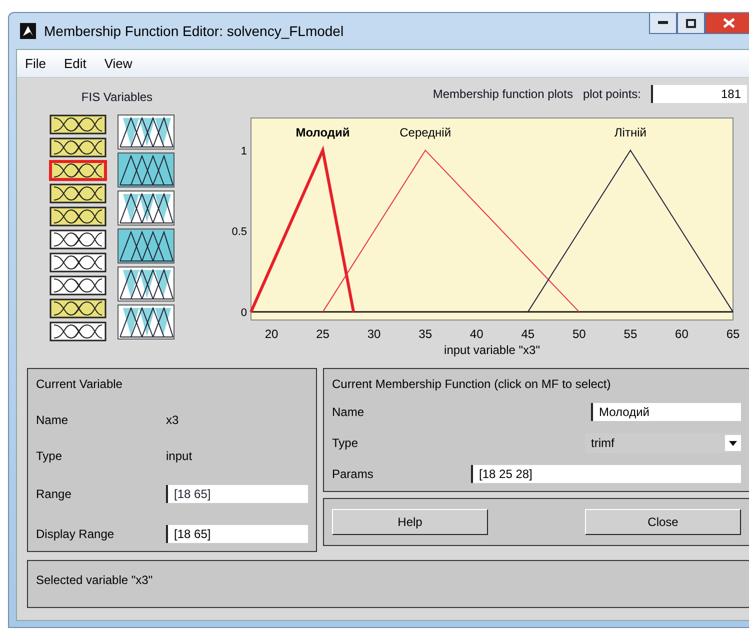 This screenshot has width=749, height=636. I want to click on menu-item: Edit, so click(75, 63).